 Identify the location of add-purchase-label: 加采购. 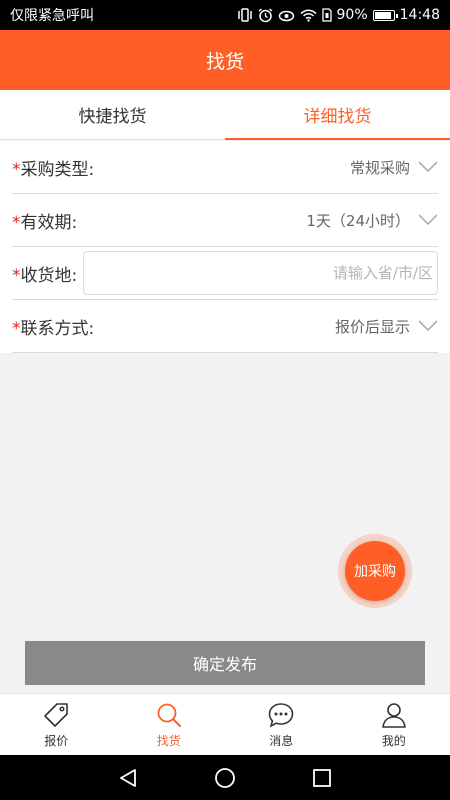
(375, 572).